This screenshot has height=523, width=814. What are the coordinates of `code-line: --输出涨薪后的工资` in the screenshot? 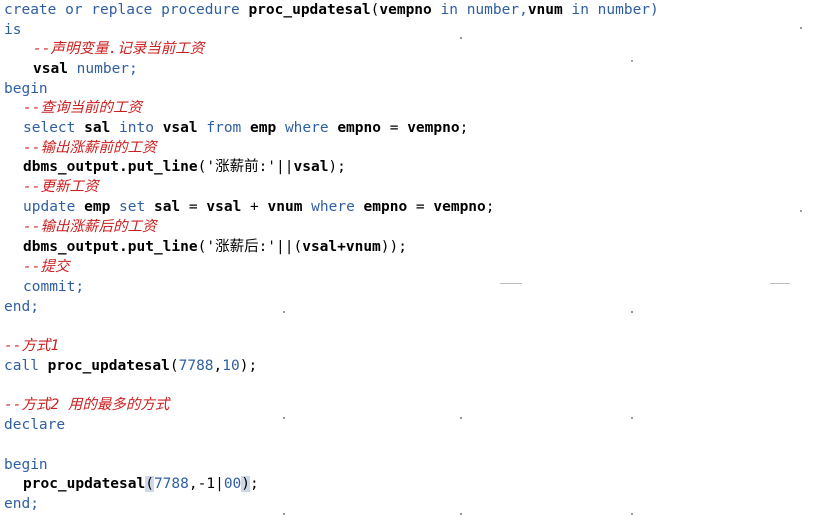 It's located at (89, 227).